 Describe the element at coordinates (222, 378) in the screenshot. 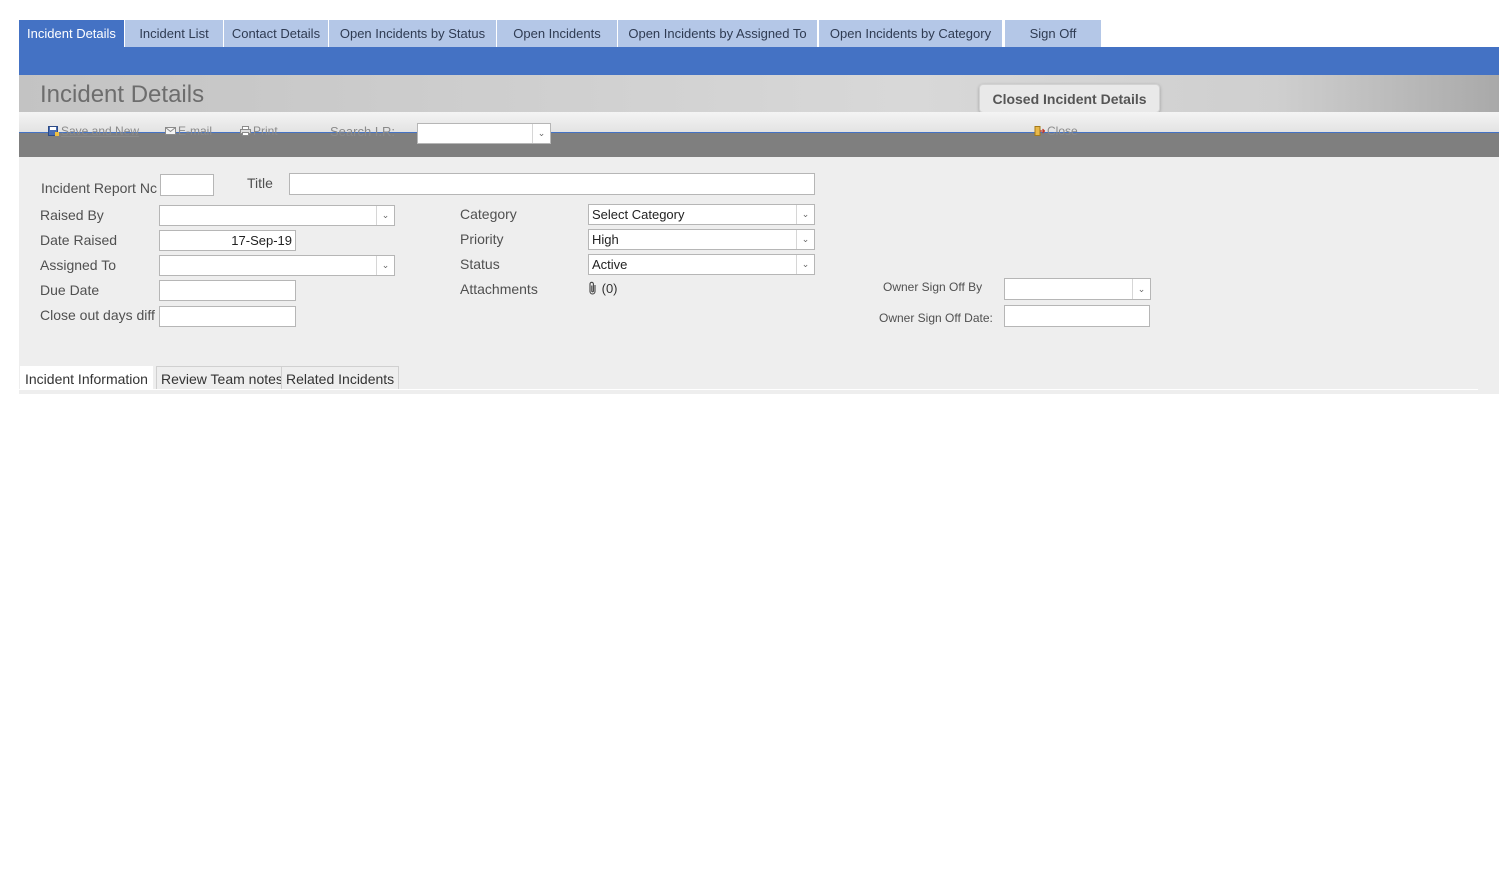

I see `tab-review-team-notes: Review Team notes` at that location.